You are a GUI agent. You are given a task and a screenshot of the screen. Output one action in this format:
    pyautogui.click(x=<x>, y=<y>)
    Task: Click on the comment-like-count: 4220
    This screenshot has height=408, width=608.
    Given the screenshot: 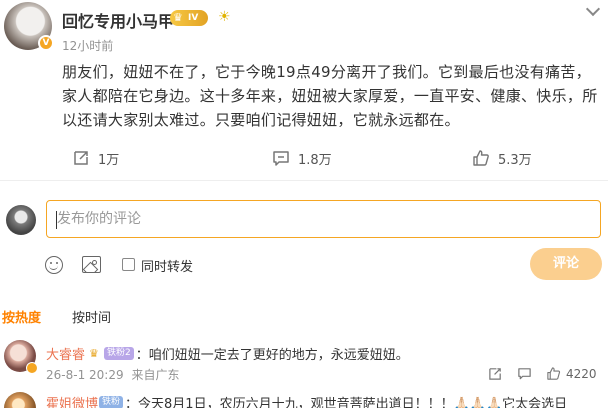 What is the action you would take?
    pyautogui.click(x=581, y=373)
    